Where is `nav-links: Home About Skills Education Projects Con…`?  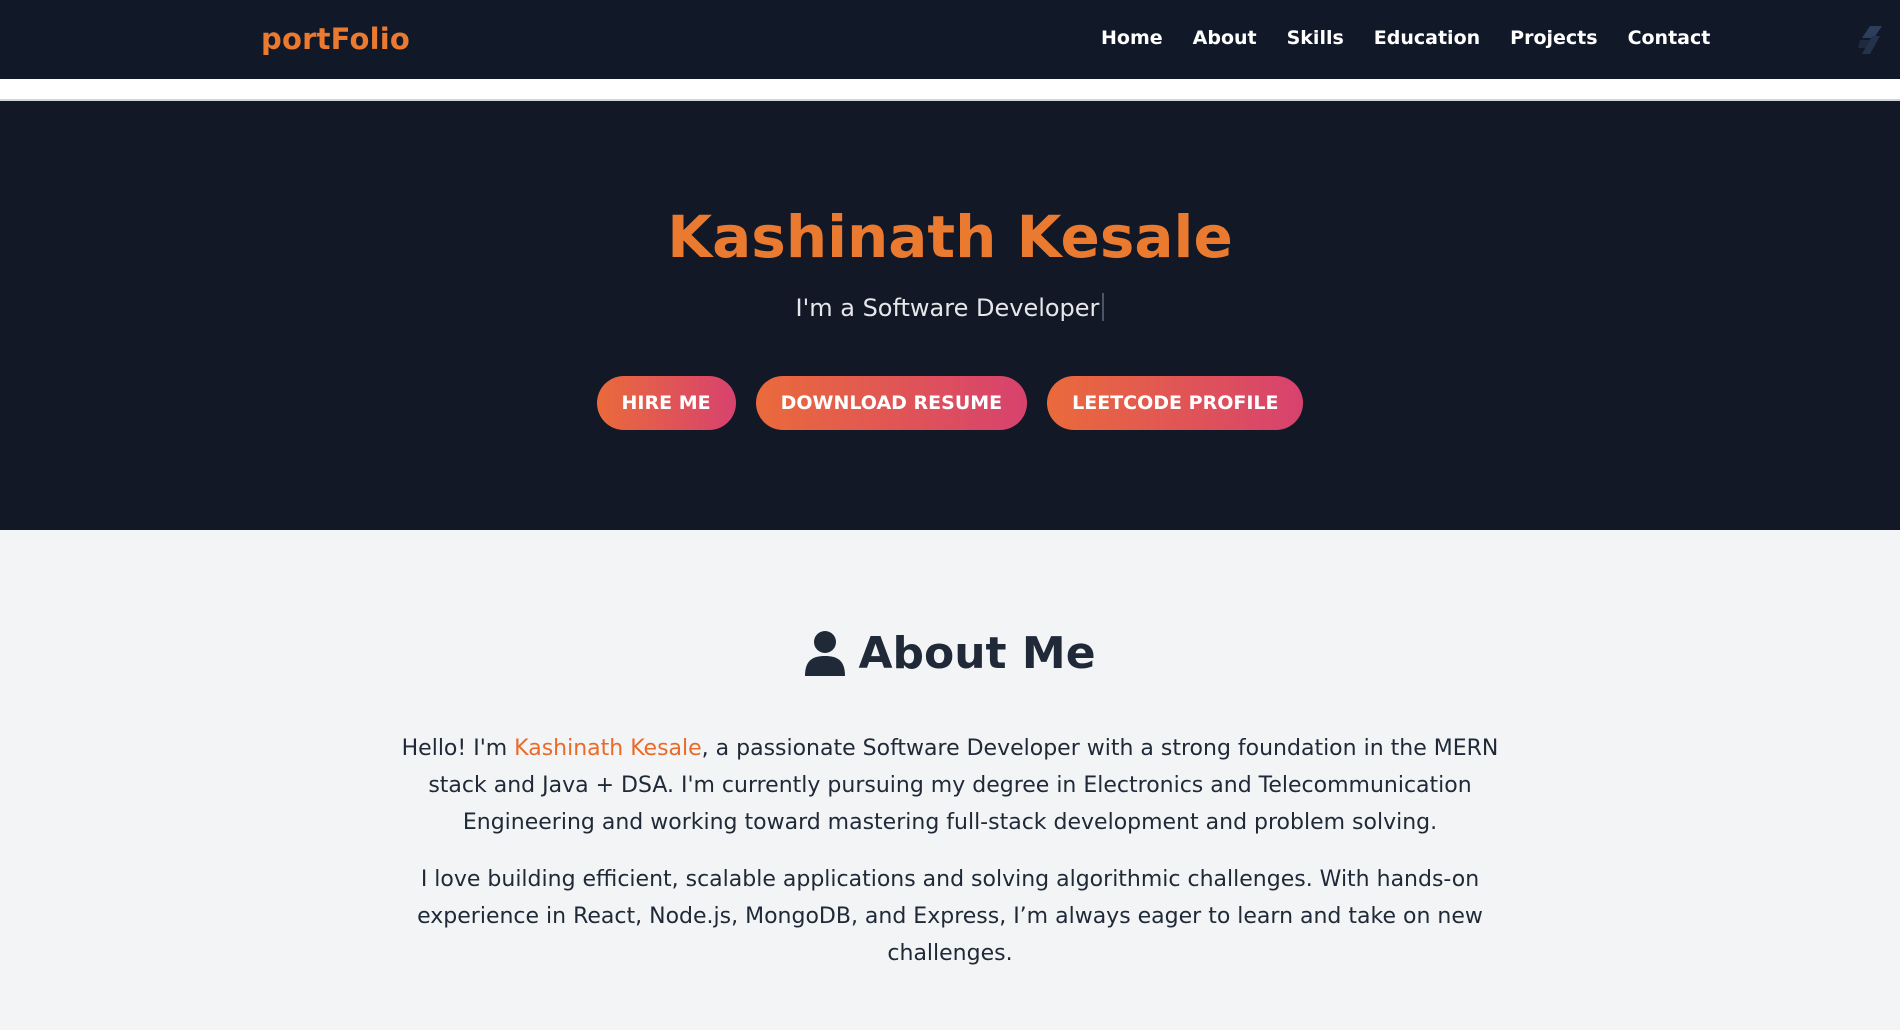
nav-links: Home About Skills Education Projects Con… is located at coordinates (1405, 38).